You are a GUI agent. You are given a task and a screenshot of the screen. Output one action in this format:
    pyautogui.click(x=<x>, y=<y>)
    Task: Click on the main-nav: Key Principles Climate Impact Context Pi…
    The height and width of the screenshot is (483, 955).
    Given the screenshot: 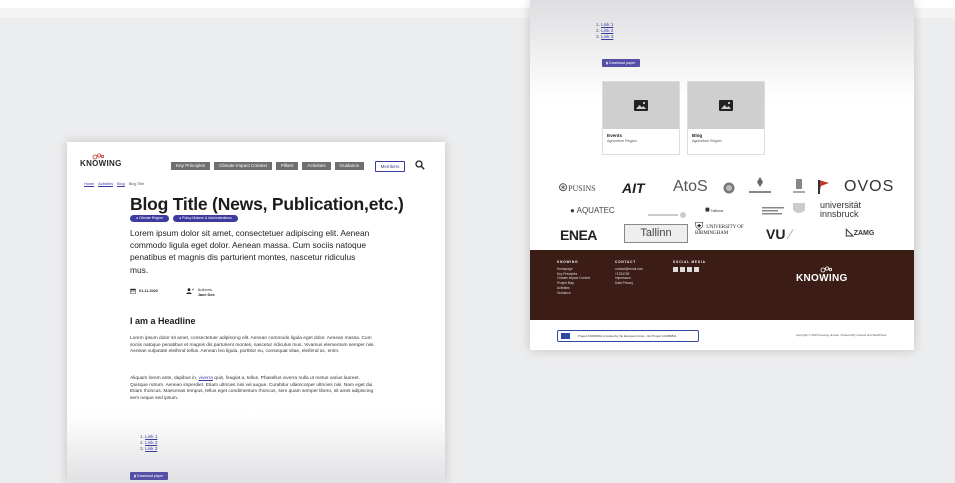 What is the action you would take?
    pyautogui.click(x=268, y=166)
    